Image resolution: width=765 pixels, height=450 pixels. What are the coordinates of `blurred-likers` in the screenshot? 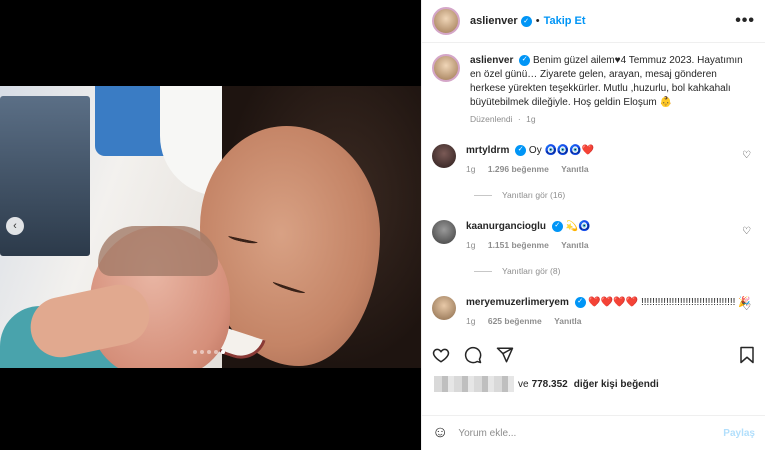 It's located at (474, 384).